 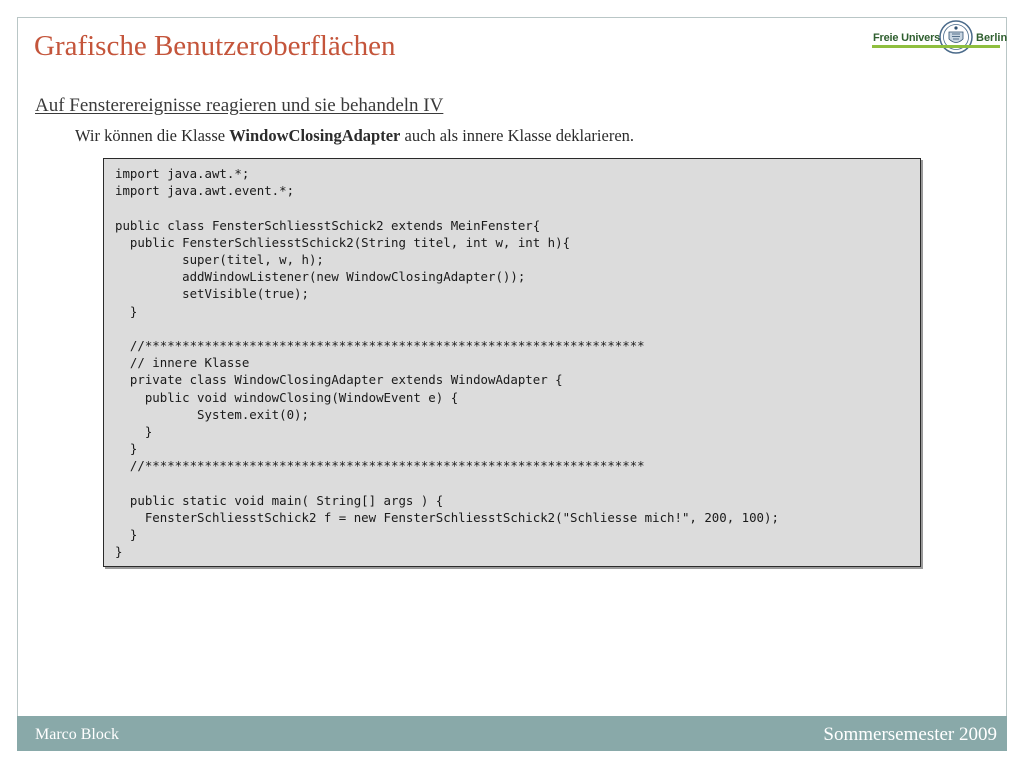 What do you see at coordinates (956, 37) in the screenshot?
I see `university-seal-icon` at bounding box center [956, 37].